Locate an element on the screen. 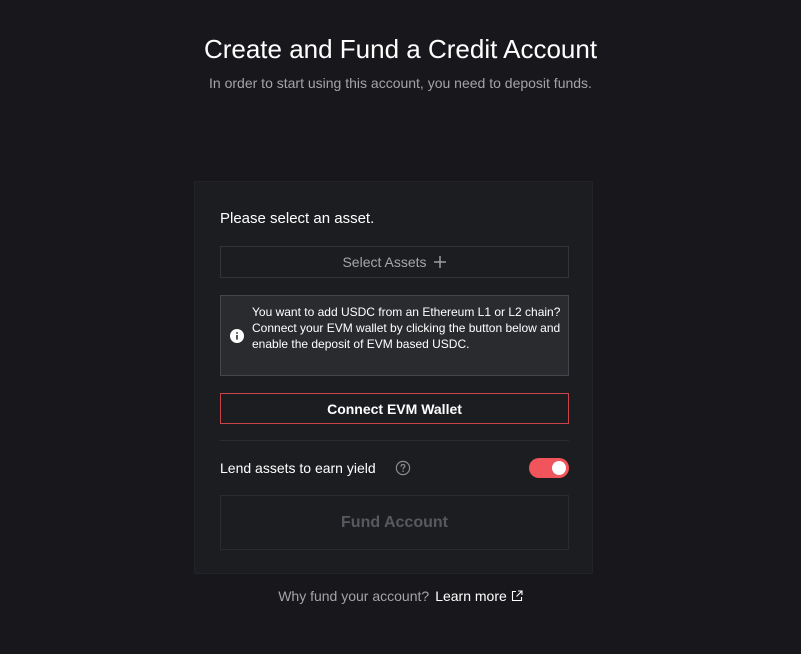  select-assets-label: Select Assets is located at coordinates (384, 262).